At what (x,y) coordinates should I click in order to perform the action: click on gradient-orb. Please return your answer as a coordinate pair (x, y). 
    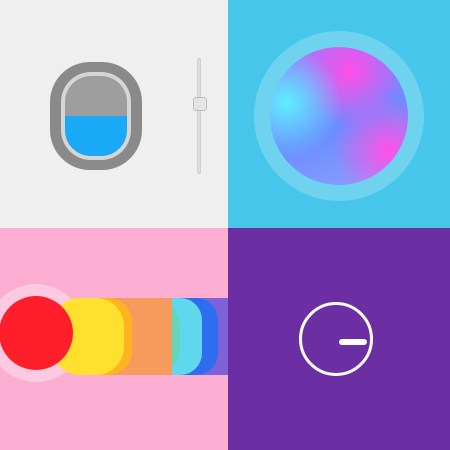
    Looking at the image, I should click on (339, 116).